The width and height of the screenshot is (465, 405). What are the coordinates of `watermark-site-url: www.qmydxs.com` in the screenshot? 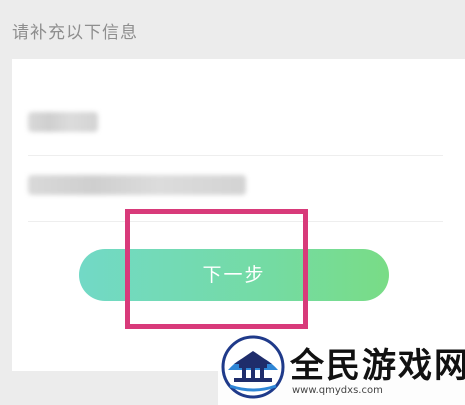 It's located at (337, 390).